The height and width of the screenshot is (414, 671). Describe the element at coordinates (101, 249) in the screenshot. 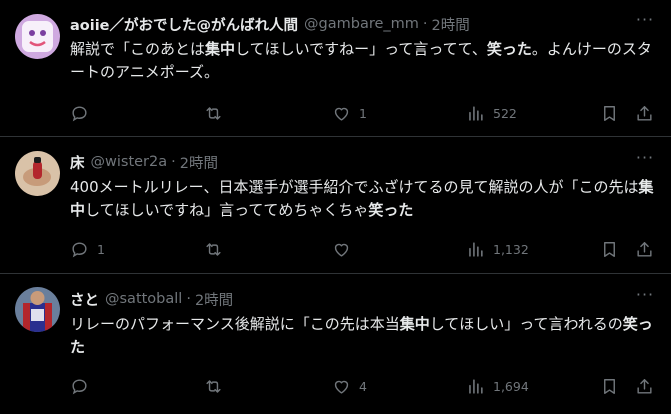

I see `reply-count: 1` at that location.